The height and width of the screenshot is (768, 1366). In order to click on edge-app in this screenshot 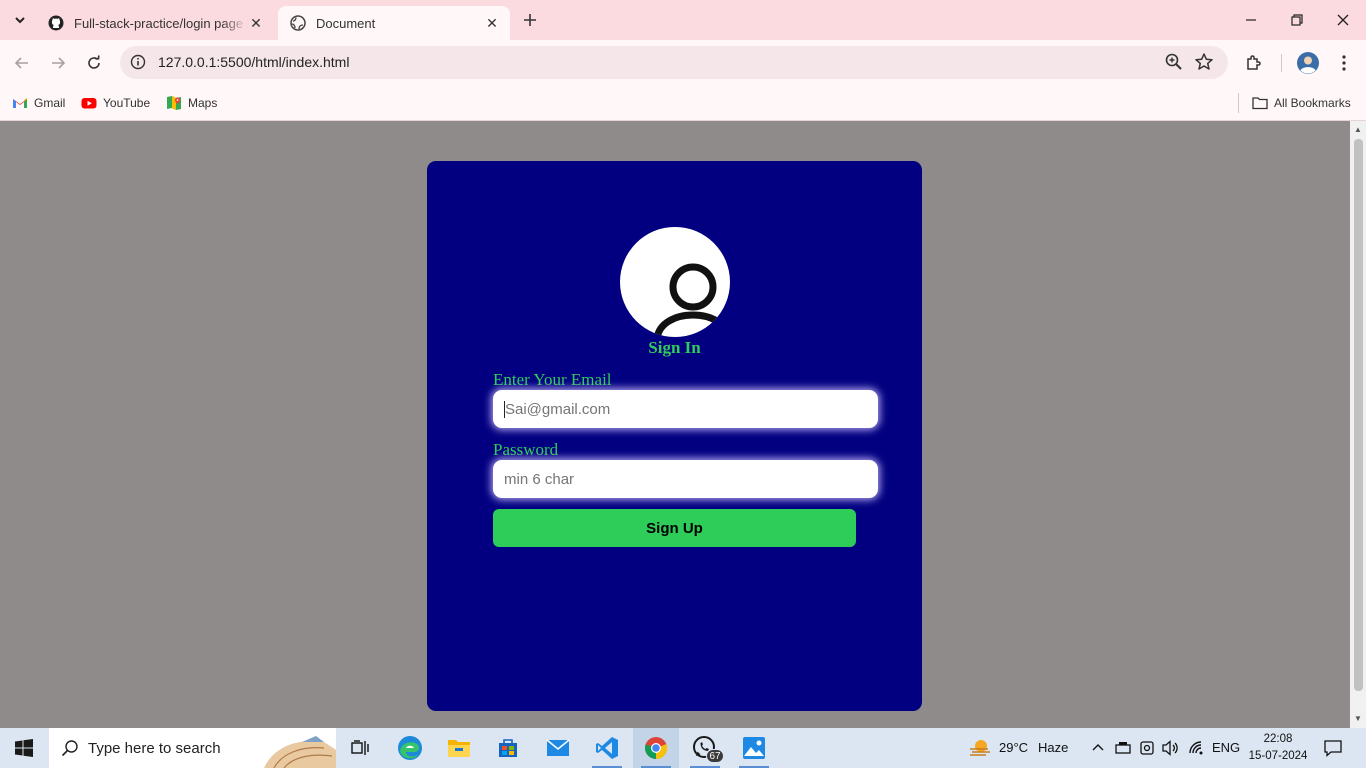, I will do `click(410, 748)`.